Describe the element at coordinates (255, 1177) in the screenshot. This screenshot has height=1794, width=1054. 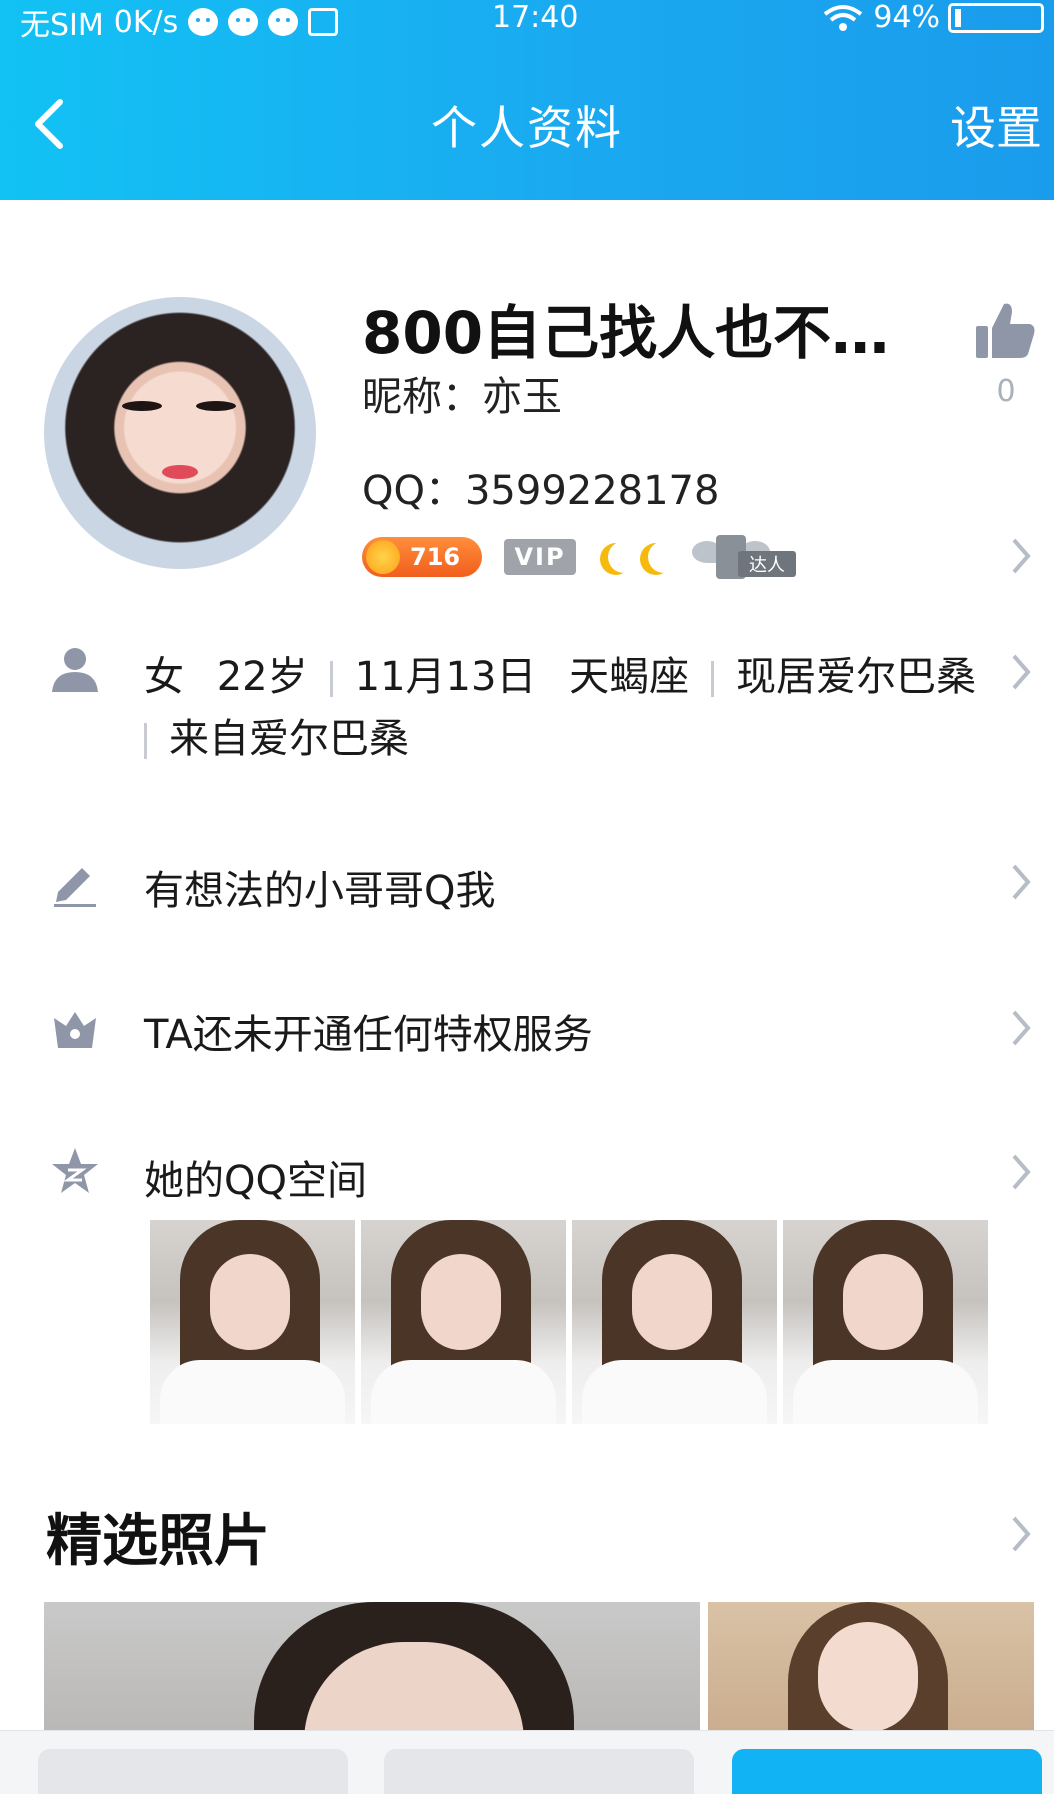
I see `qzone-link: 她的QQ空间` at that location.